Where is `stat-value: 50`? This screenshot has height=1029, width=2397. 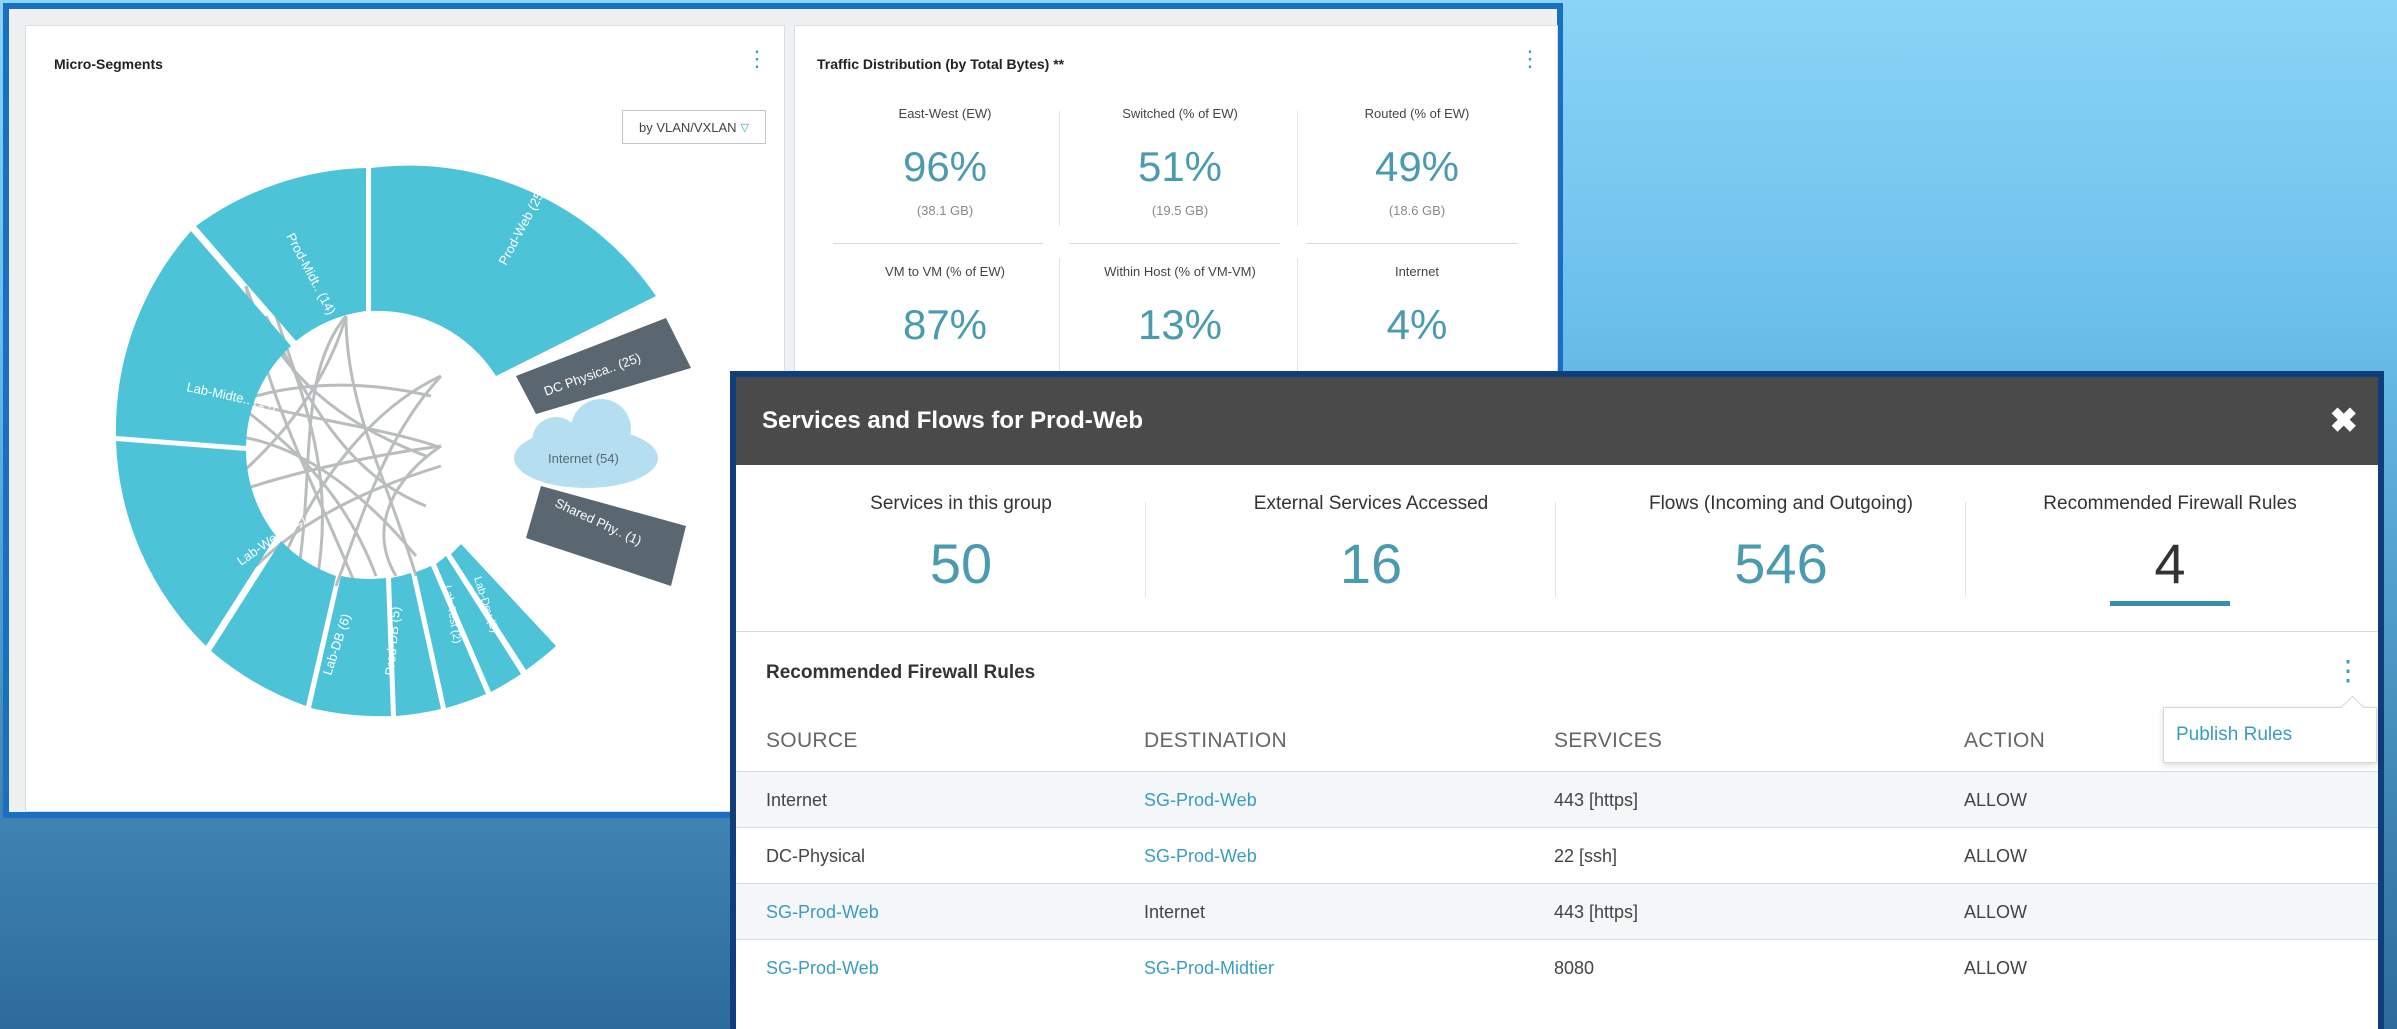
stat-value: 50 is located at coordinates (961, 563).